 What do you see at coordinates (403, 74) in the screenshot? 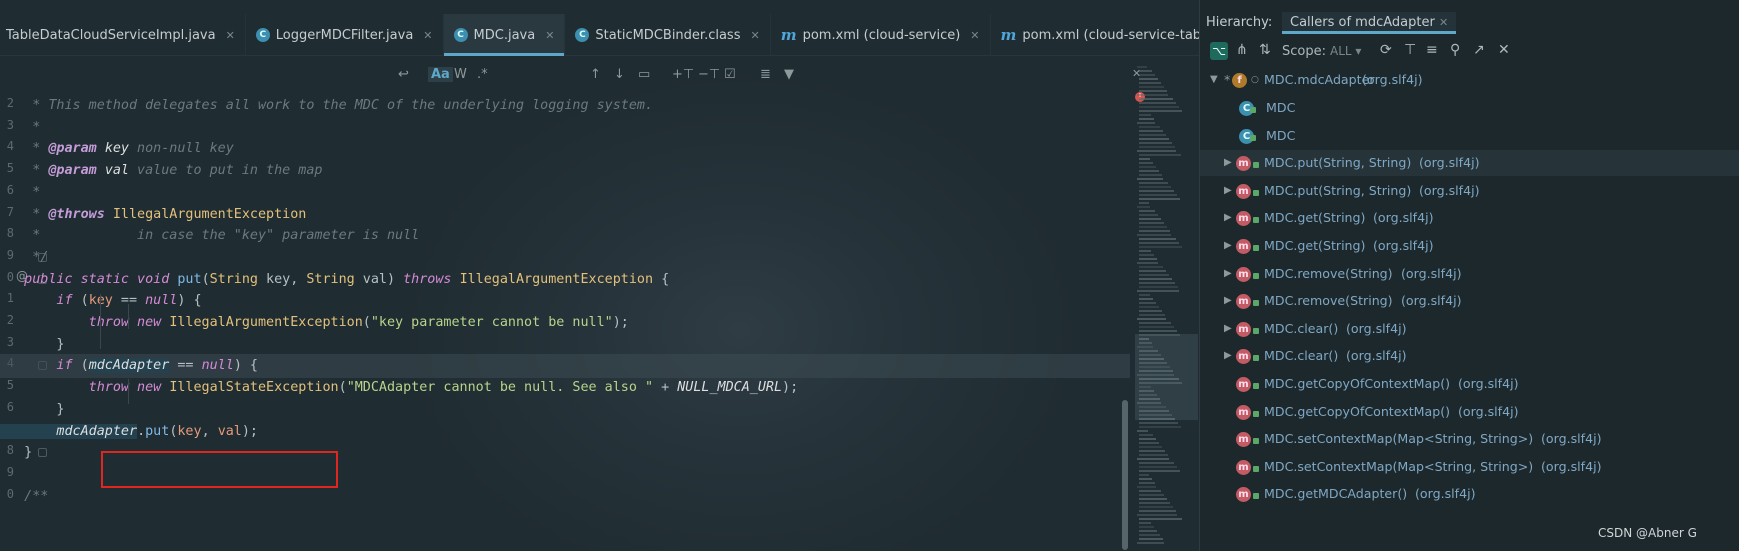
I see `replace-icon: ↩` at bounding box center [403, 74].